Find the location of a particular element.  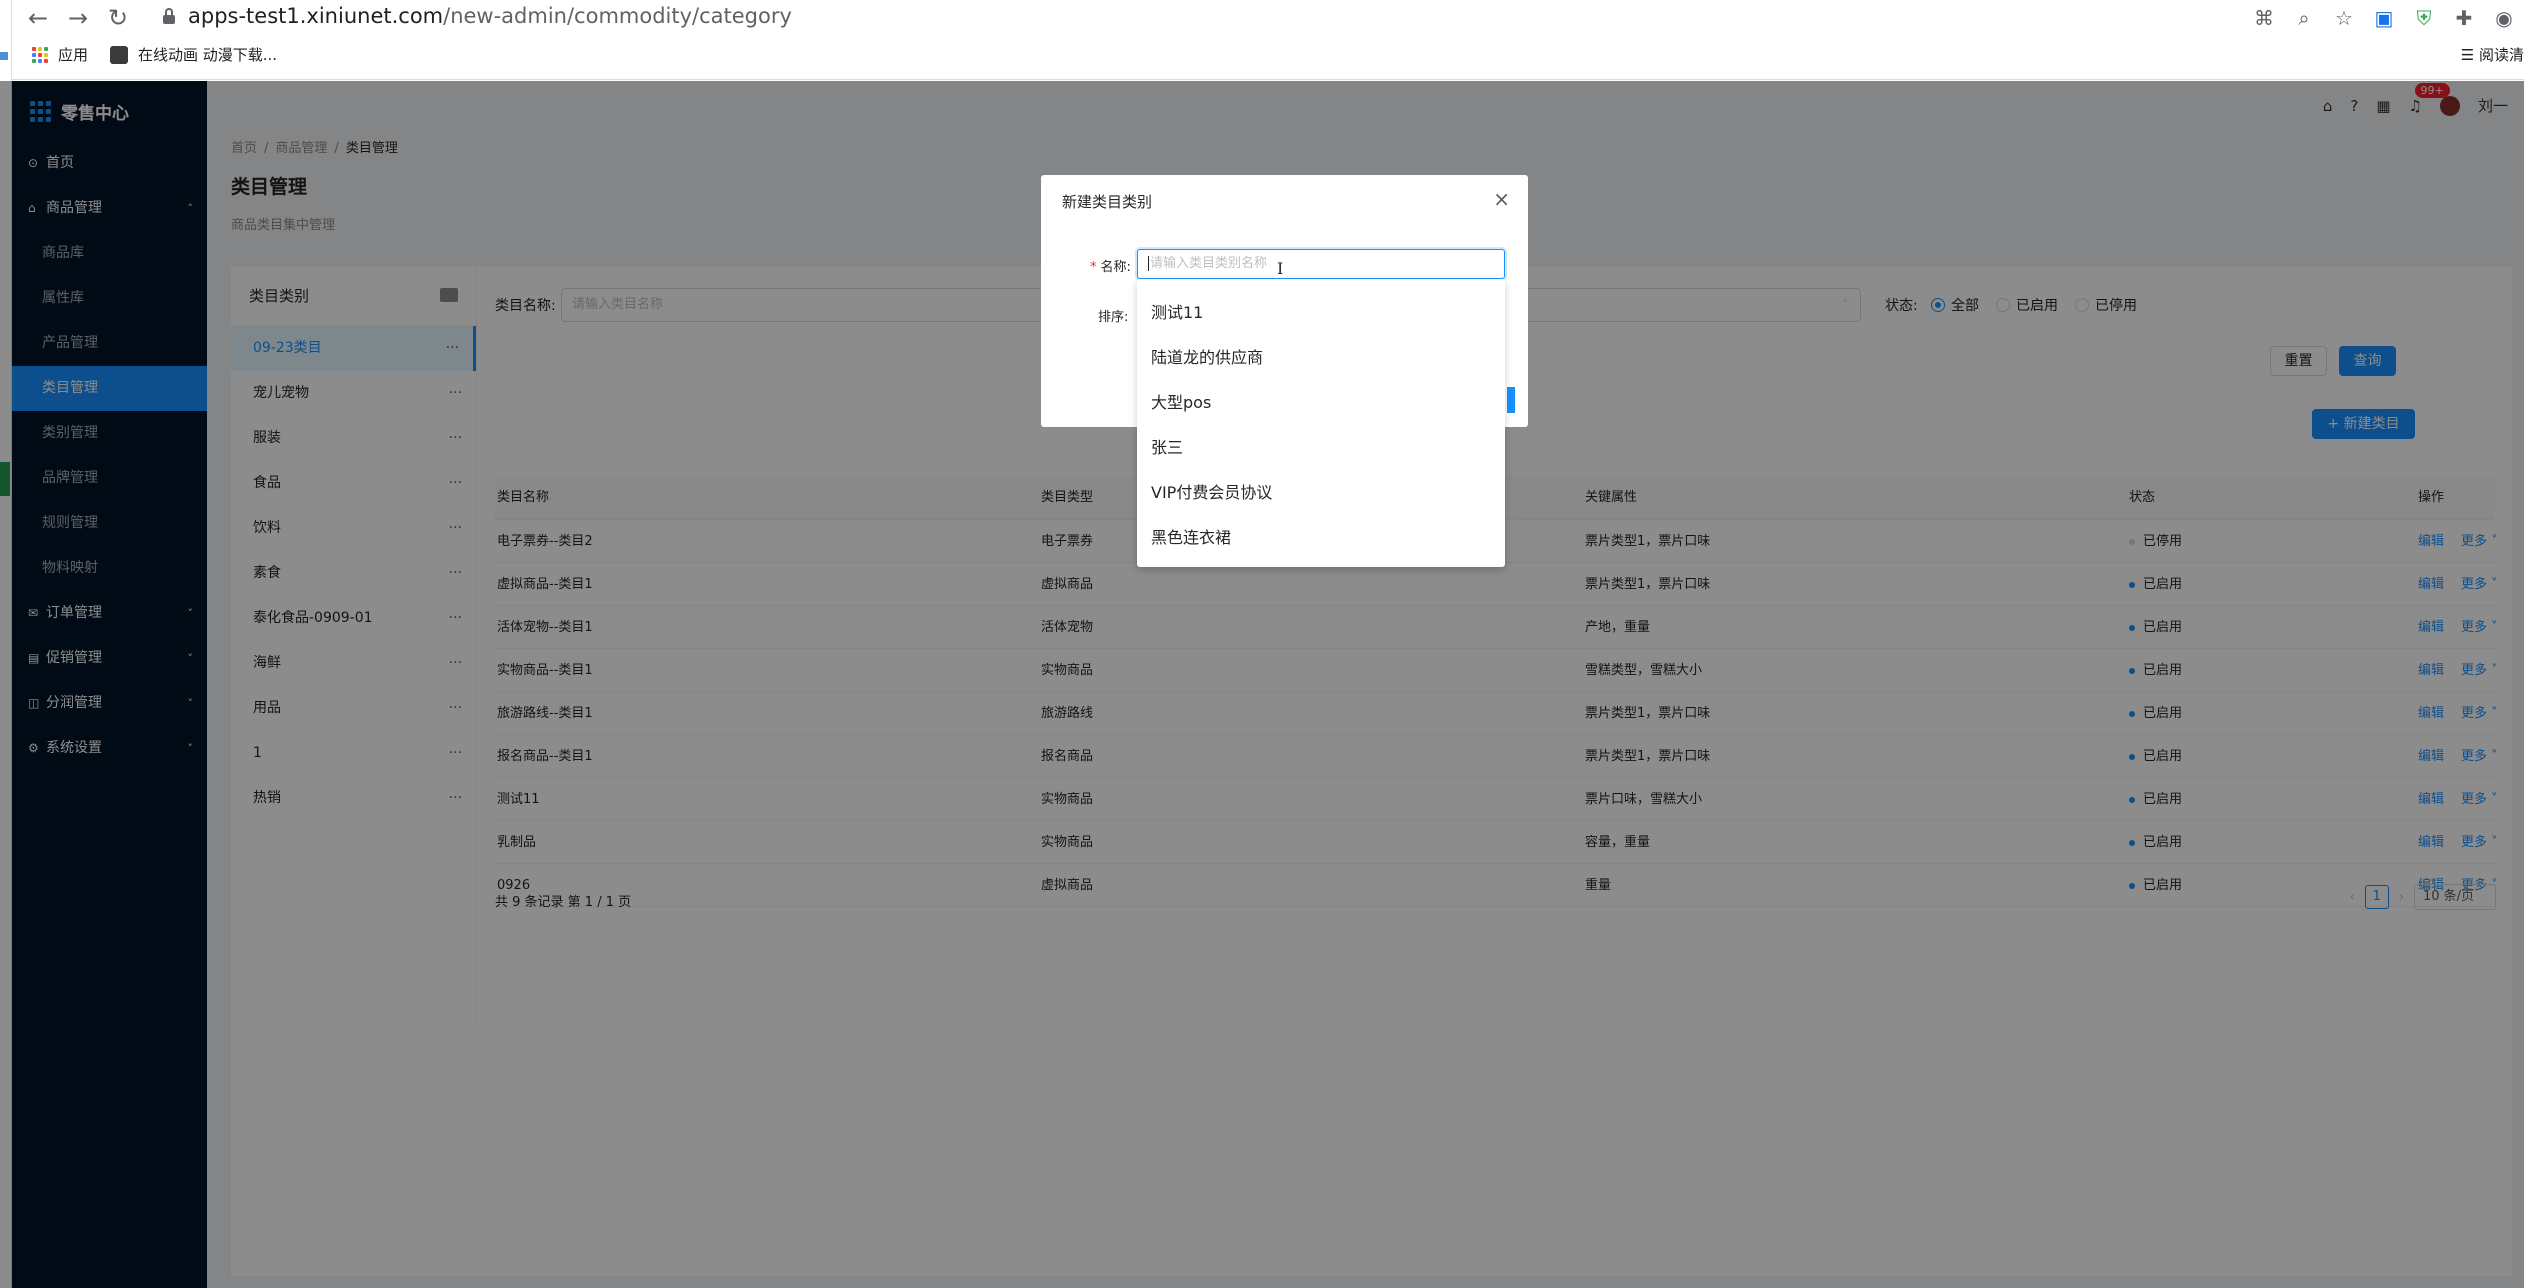

sort-label: 排序: is located at coordinates (1113, 317).